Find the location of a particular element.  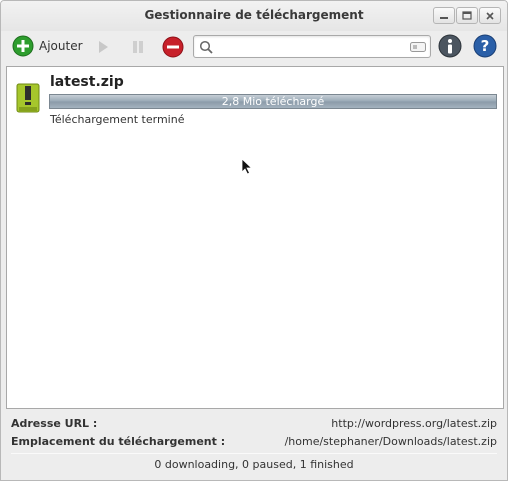

toolbar: Ajouter ? is located at coordinates (254, 47).